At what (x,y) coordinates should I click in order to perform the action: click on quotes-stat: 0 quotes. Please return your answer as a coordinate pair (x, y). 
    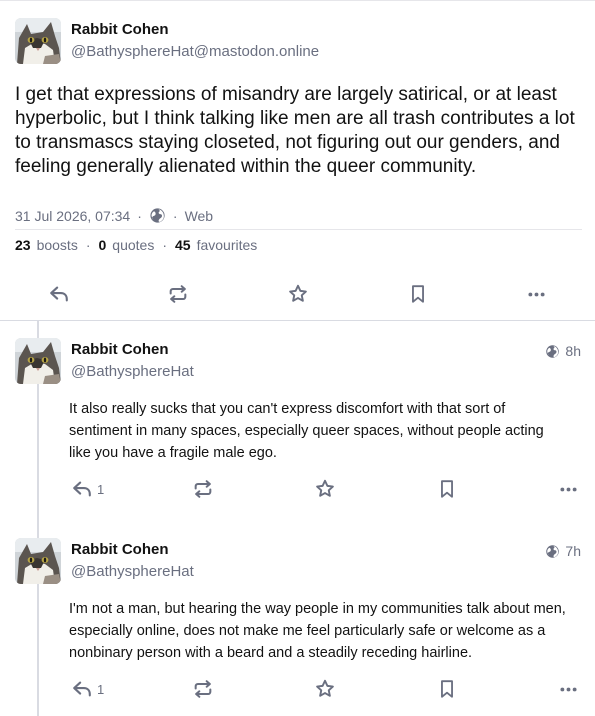
    Looking at the image, I should click on (127, 245).